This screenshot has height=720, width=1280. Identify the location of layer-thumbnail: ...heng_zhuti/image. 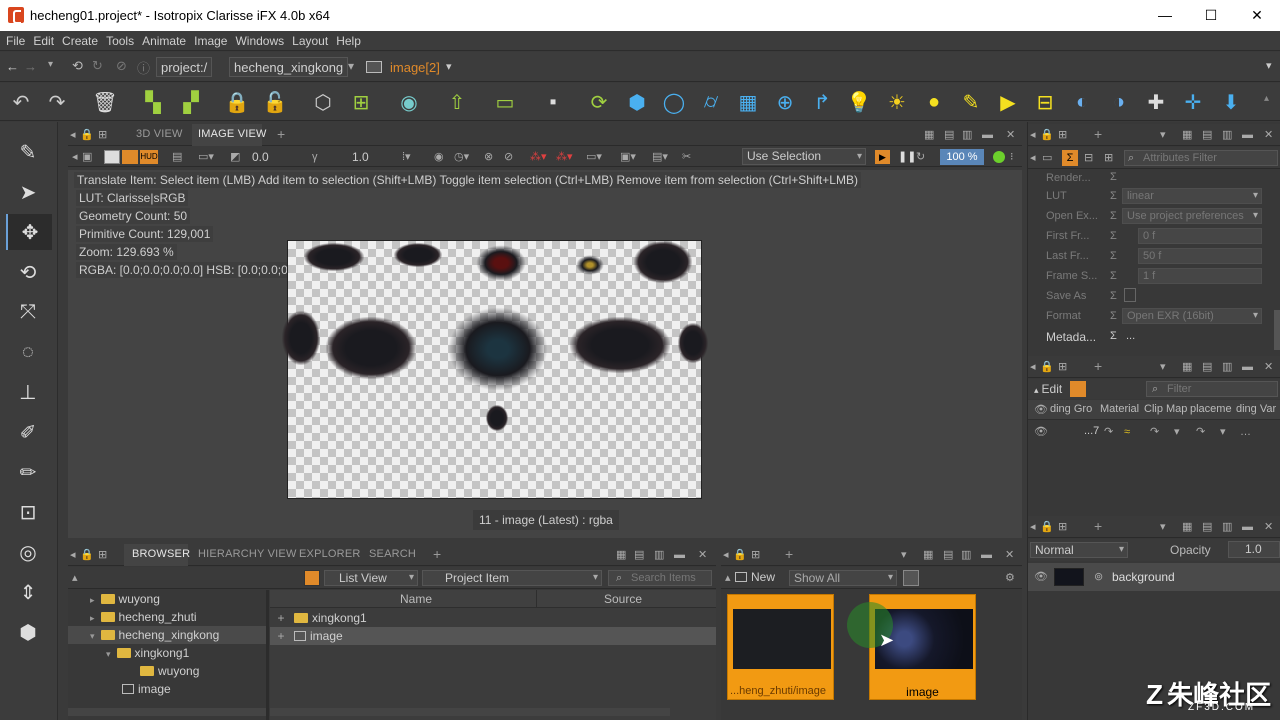
(780, 647).